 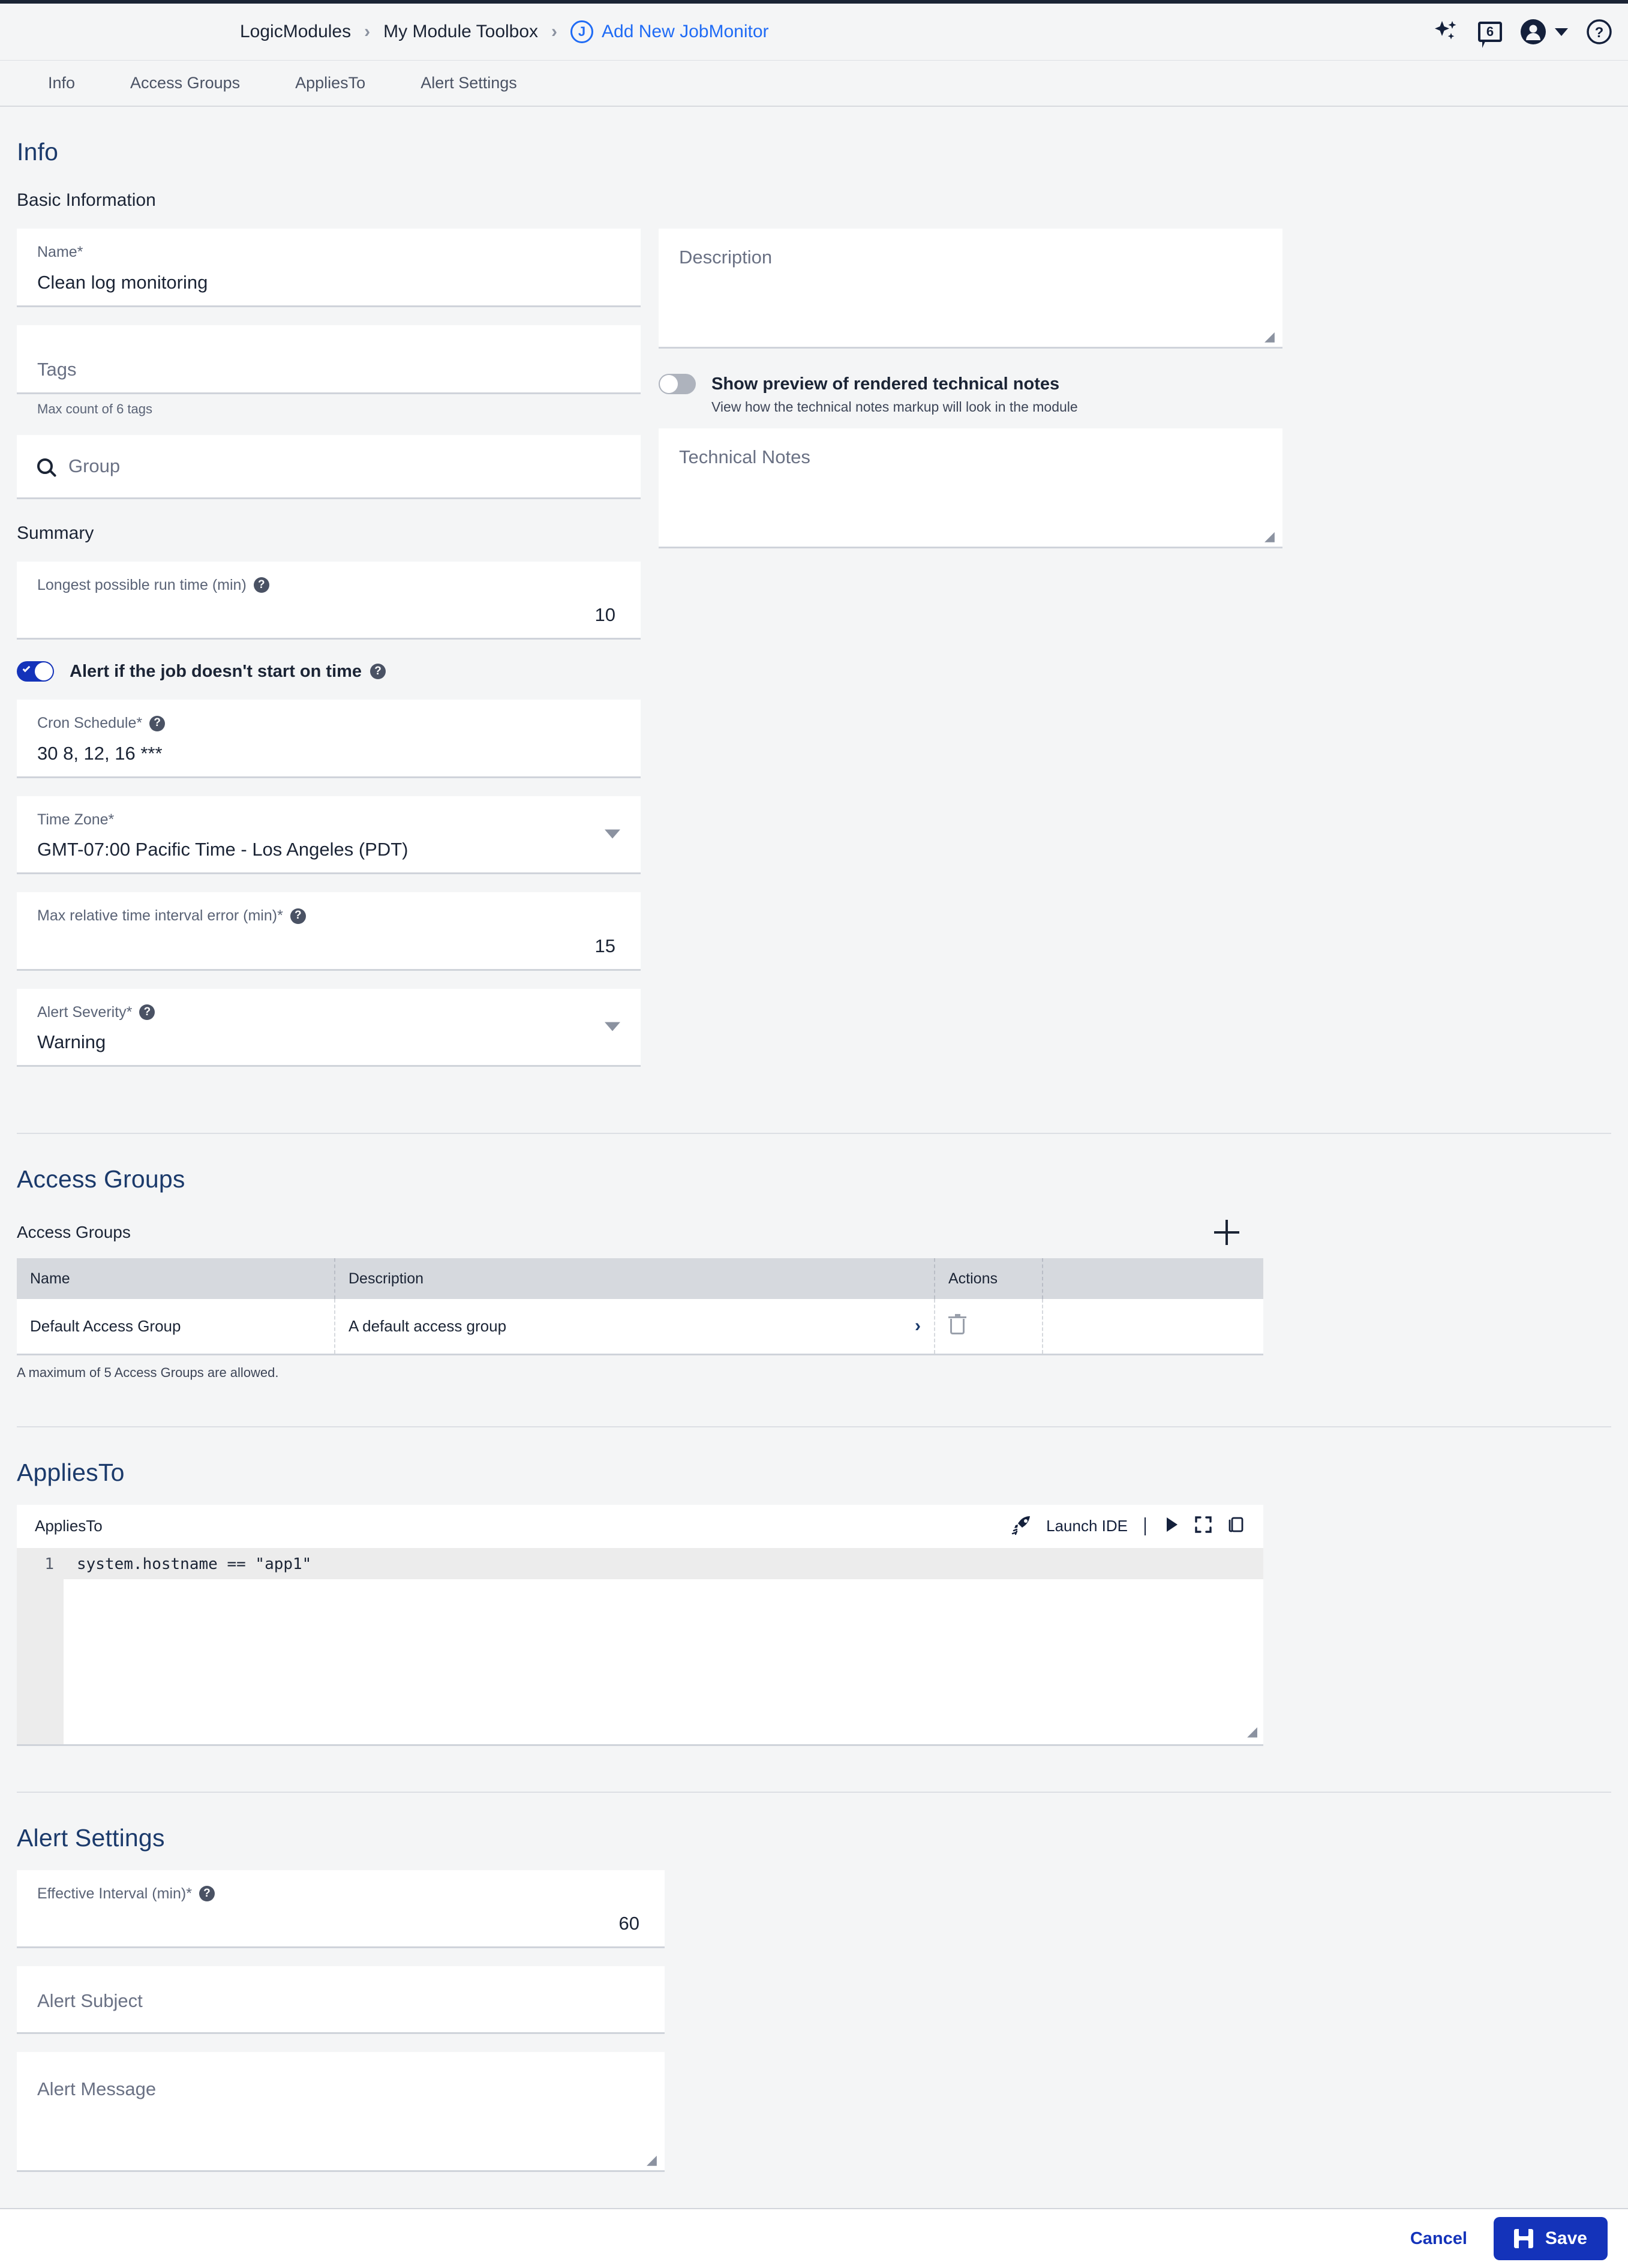 I want to click on editor-toolbar: AppliesTo Launch IDE, so click(x=640, y=1526).